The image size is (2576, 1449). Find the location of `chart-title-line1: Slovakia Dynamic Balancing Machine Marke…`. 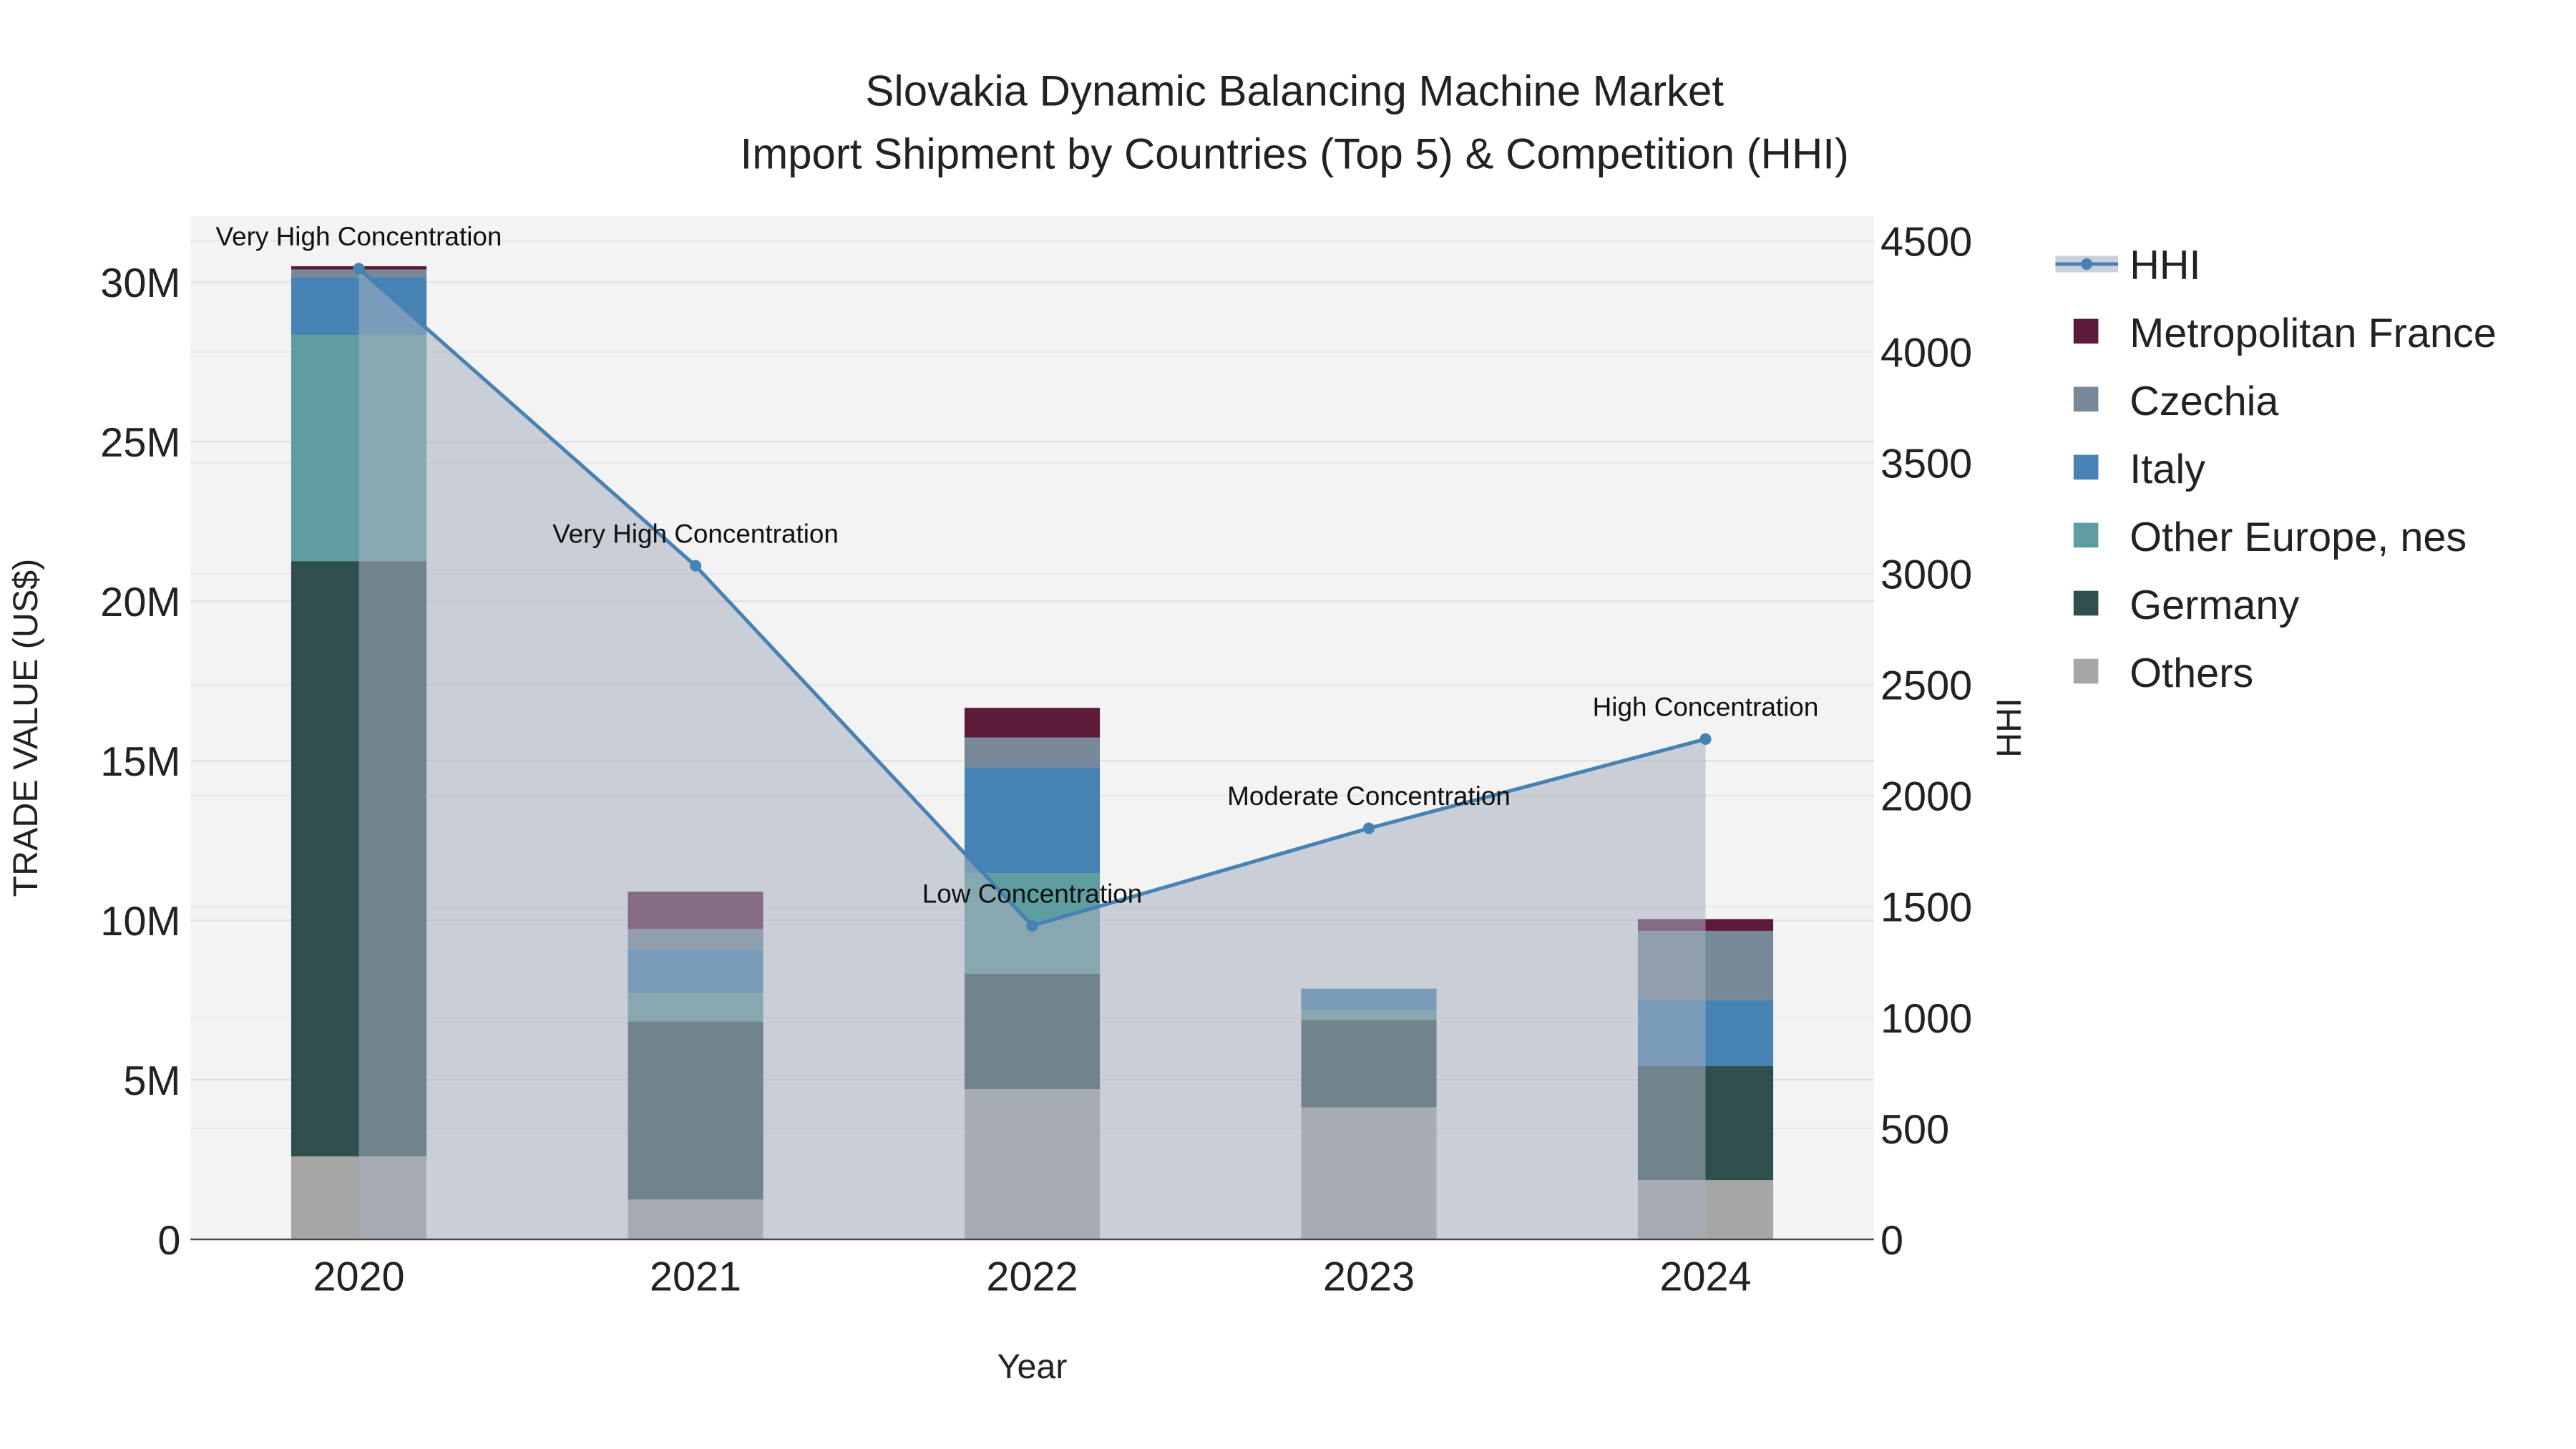

chart-title-line1: Slovakia Dynamic Balancing Machine Marke… is located at coordinates (1294, 91).